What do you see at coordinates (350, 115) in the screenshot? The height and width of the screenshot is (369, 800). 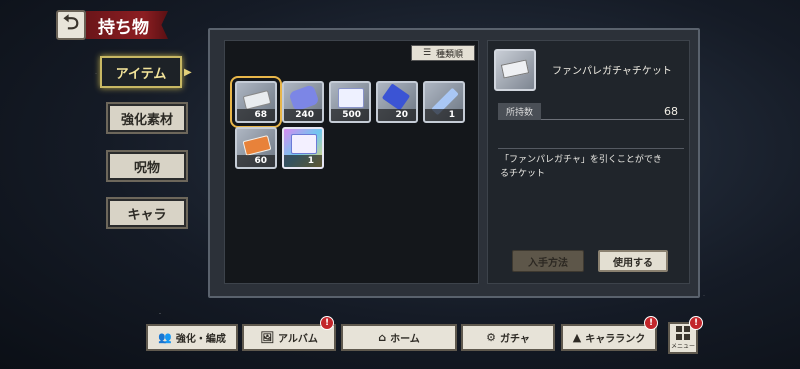 I see `item-quantity: 500` at bounding box center [350, 115].